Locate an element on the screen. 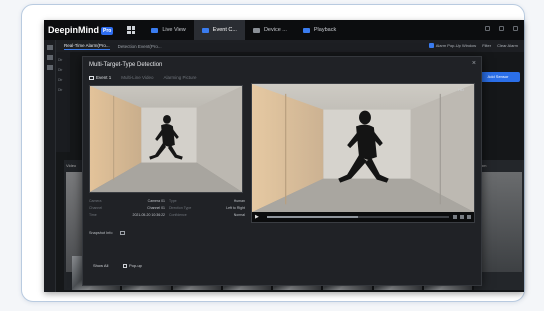 This screenshot has height=311, width=544. device-icon is located at coordinates (256, 30).